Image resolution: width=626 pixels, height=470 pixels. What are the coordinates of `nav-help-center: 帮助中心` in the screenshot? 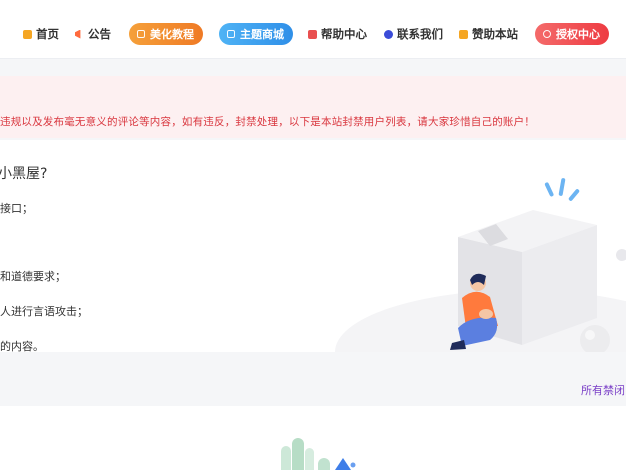 It's located at (337, 34).